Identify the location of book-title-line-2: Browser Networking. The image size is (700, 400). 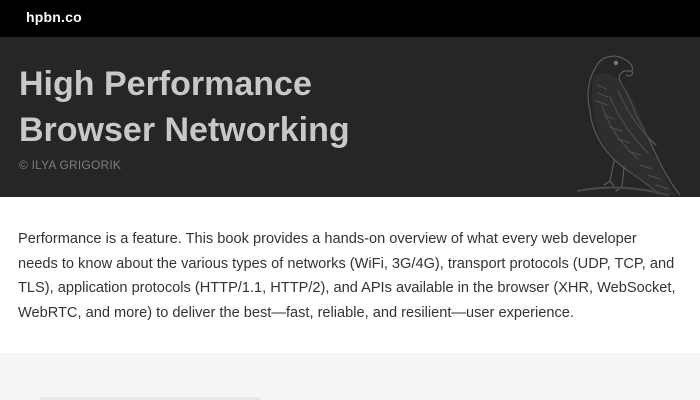
(184, 130).